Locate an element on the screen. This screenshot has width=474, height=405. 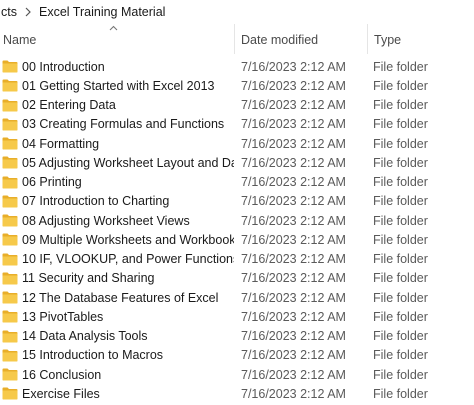
name-cell: 07 Introduction to Charting is located at coordinates (117, 201).